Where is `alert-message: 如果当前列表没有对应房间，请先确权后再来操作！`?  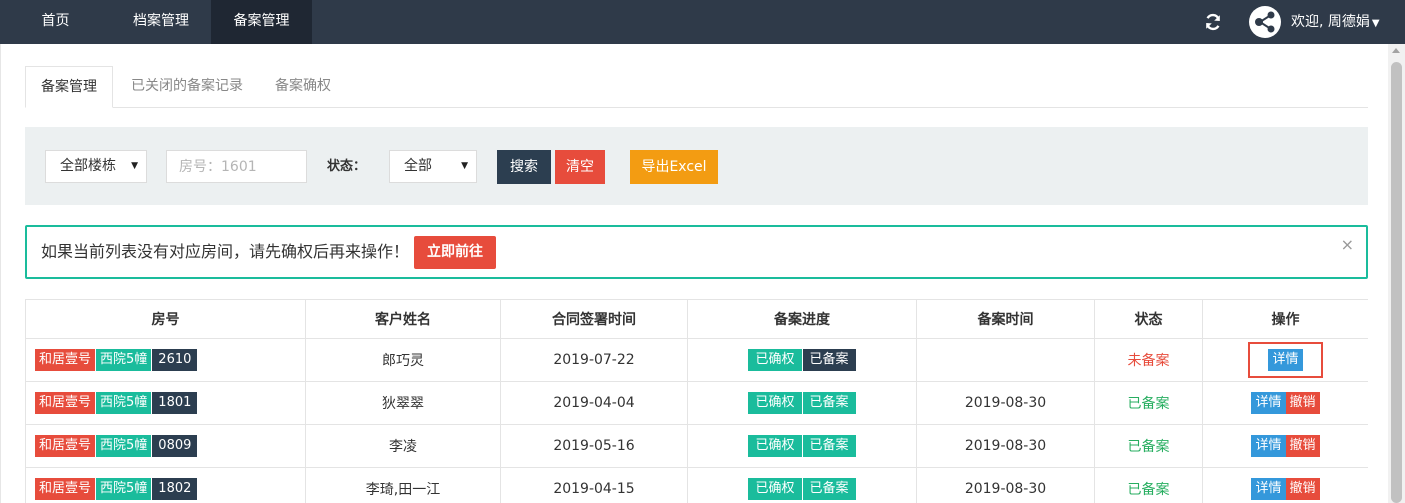 alert-message: 如果当前列表没有对应房间，请先确权后再来操作！ is located at coordinates (225, 251).